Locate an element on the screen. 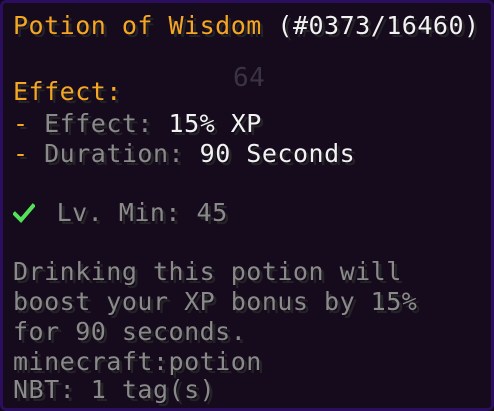 This screenshot has width=494, height=411. item-id: (#0373/16460) is located at coordinates (378, 25).